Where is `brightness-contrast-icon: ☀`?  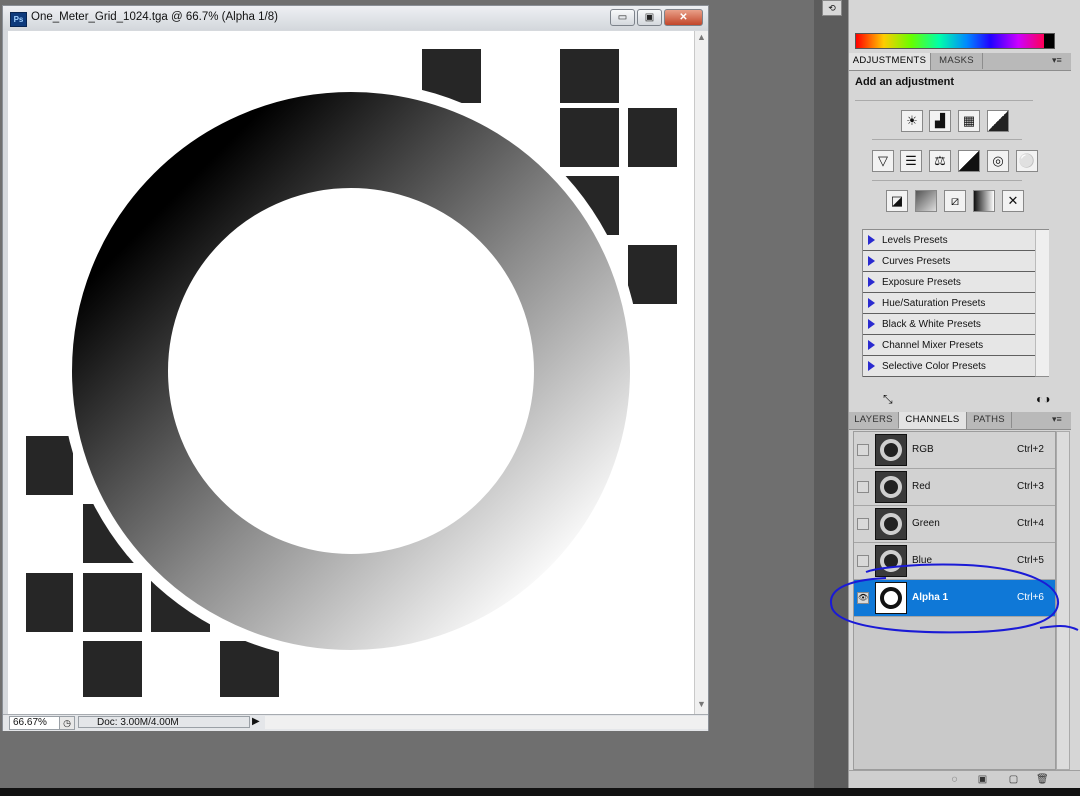 brightness-contrast-icon: ☀ is located at coordinates (912, 121).